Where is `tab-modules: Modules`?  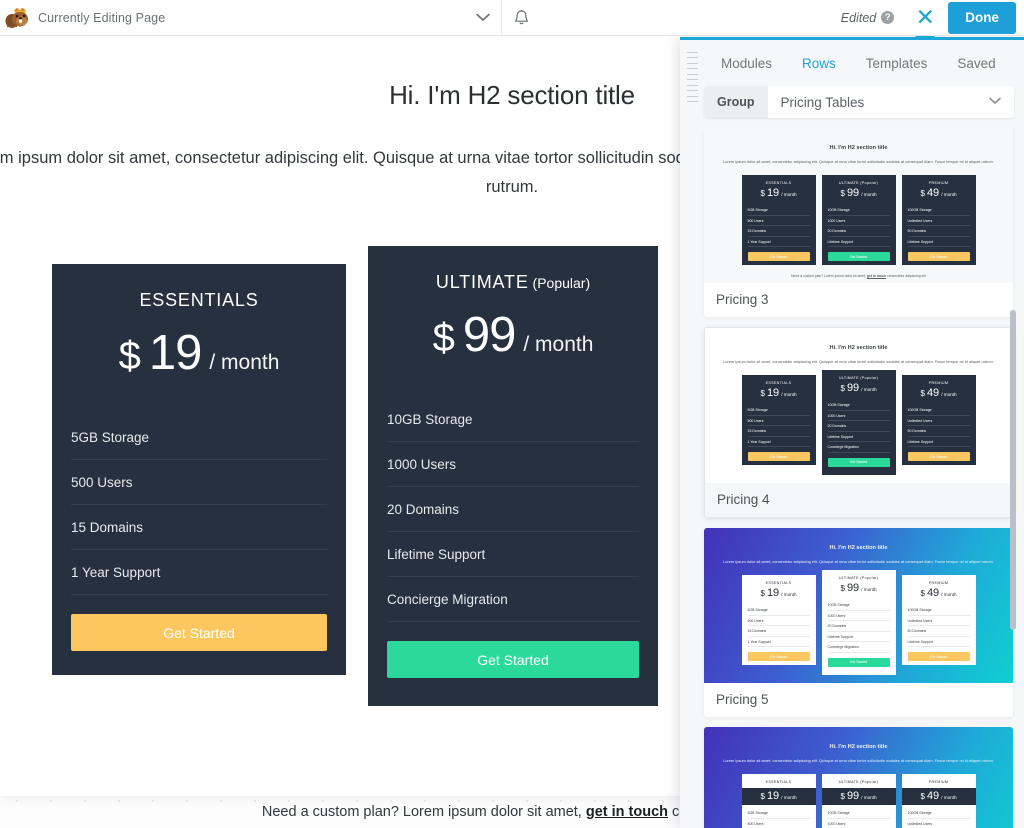 tab-modules: Modules is located at coordinates (746, 63).